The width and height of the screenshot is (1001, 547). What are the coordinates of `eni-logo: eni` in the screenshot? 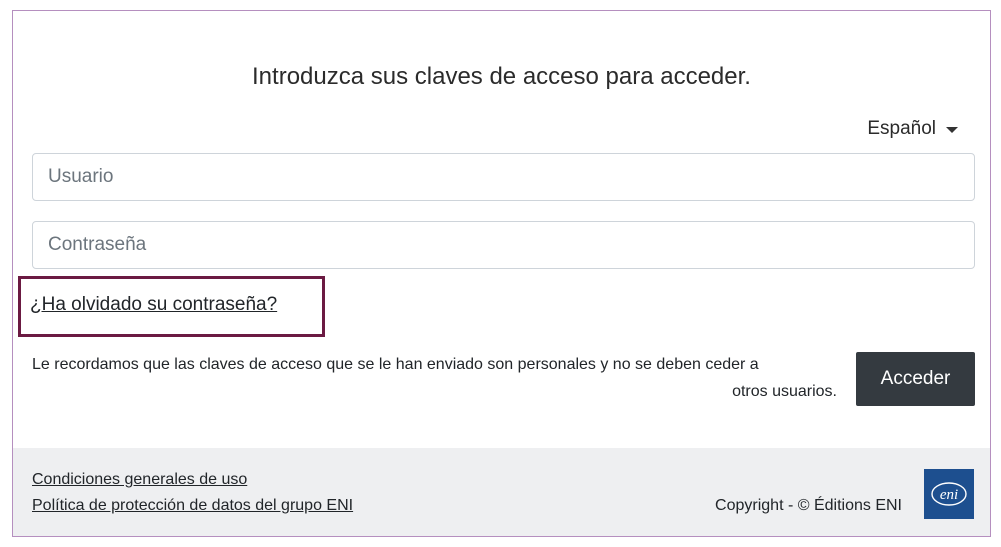 It's located at (949, 494).